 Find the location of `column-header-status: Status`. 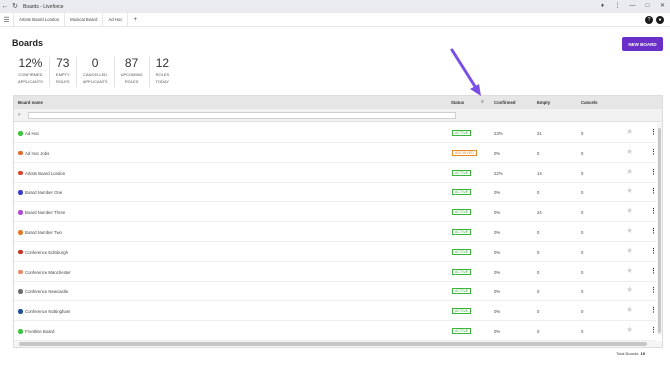

column-header-status: Status is located at coordinates (457, 102).